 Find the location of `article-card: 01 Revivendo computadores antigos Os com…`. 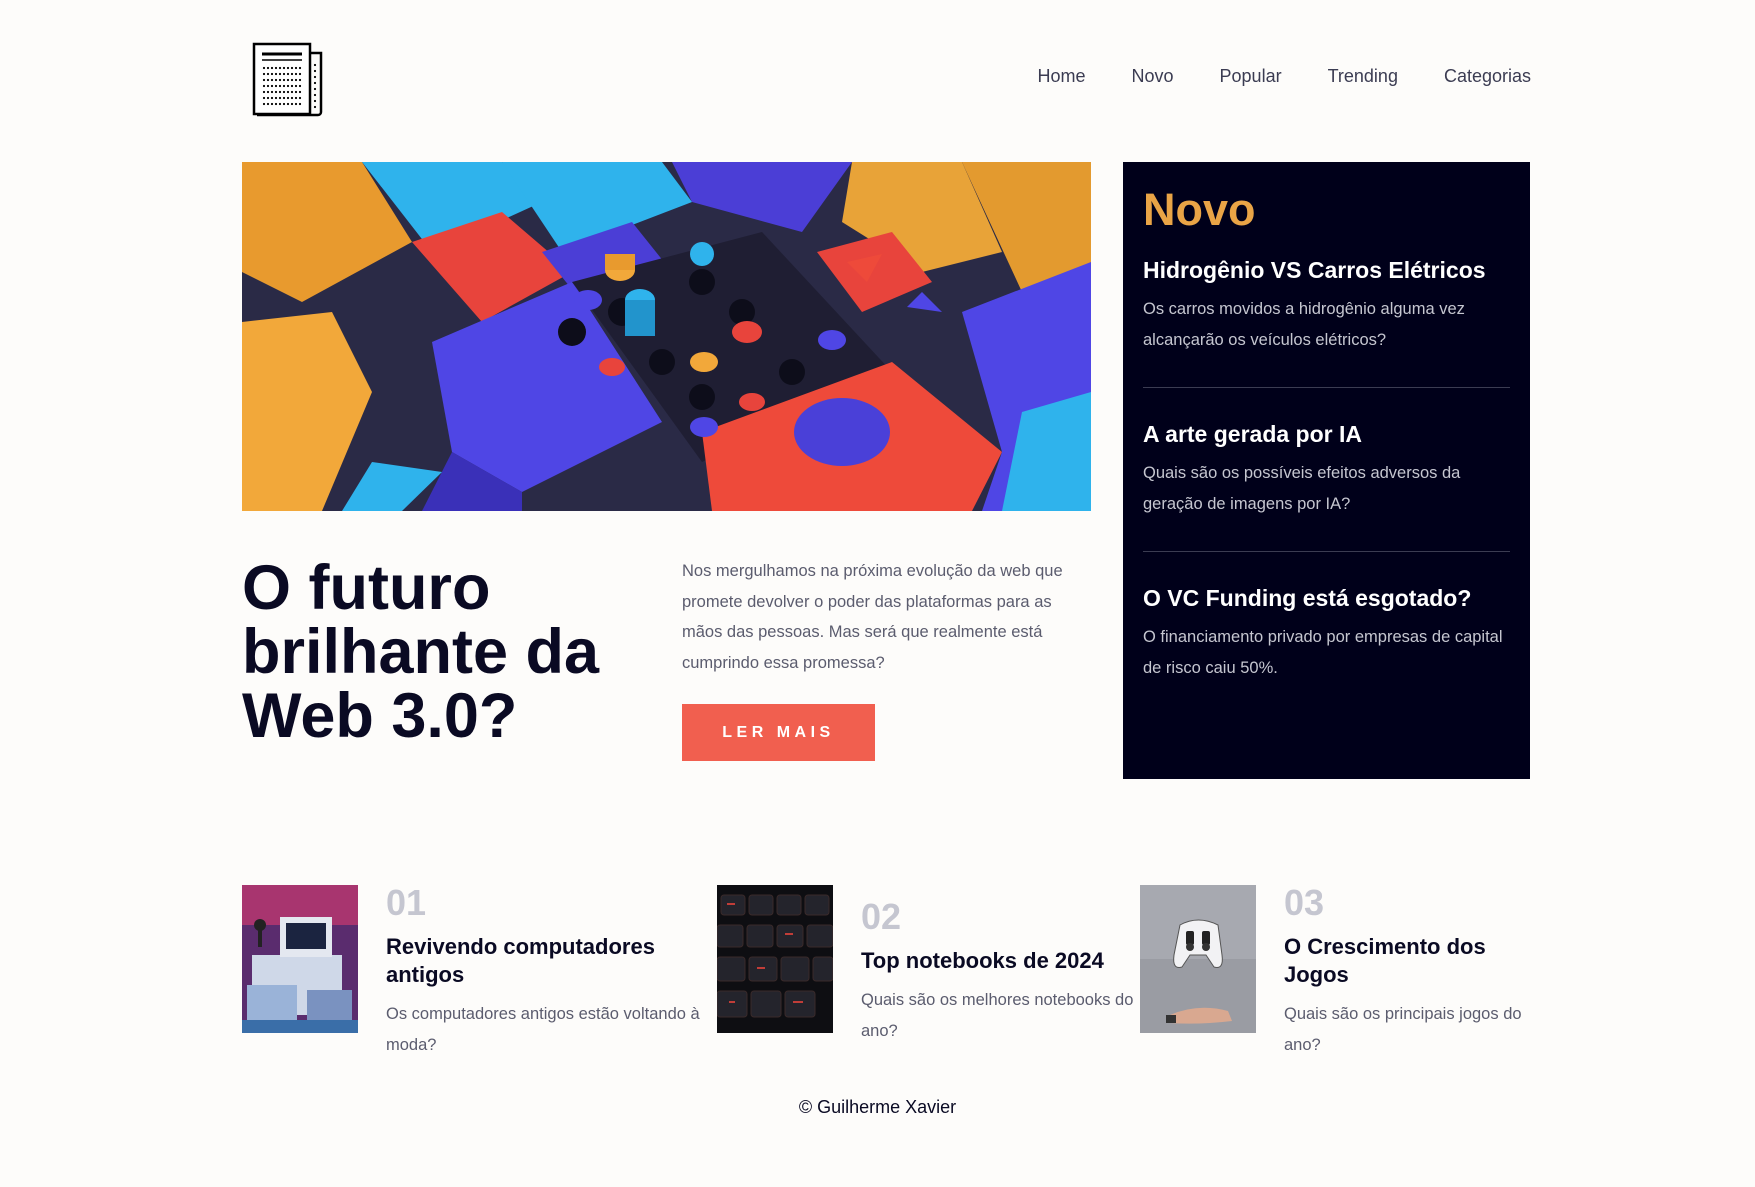

article-card: 01 Revivendo computadores antigos Os com… is located at coordinates (472, 972).